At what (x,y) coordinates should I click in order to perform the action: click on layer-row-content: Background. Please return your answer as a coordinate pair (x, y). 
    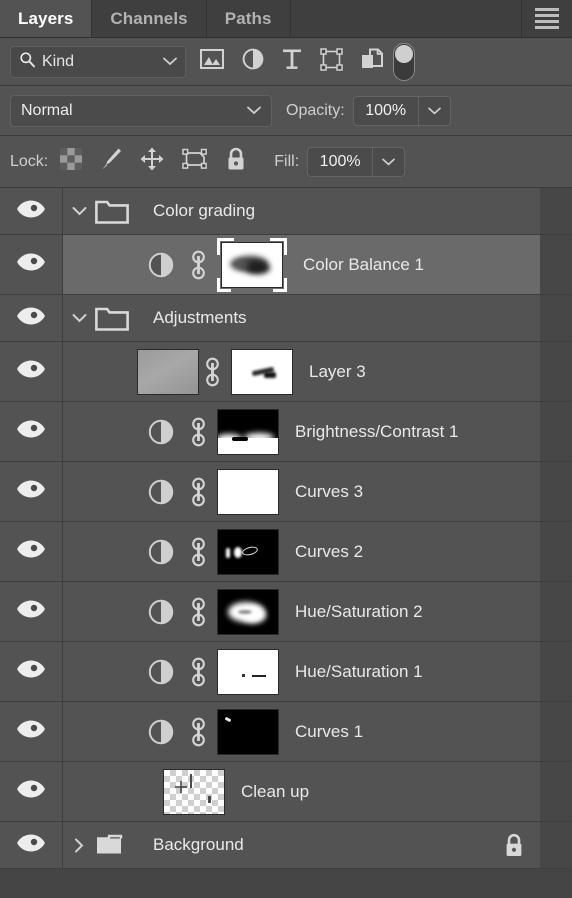
    Looking at the image, I should click on (301, 845).